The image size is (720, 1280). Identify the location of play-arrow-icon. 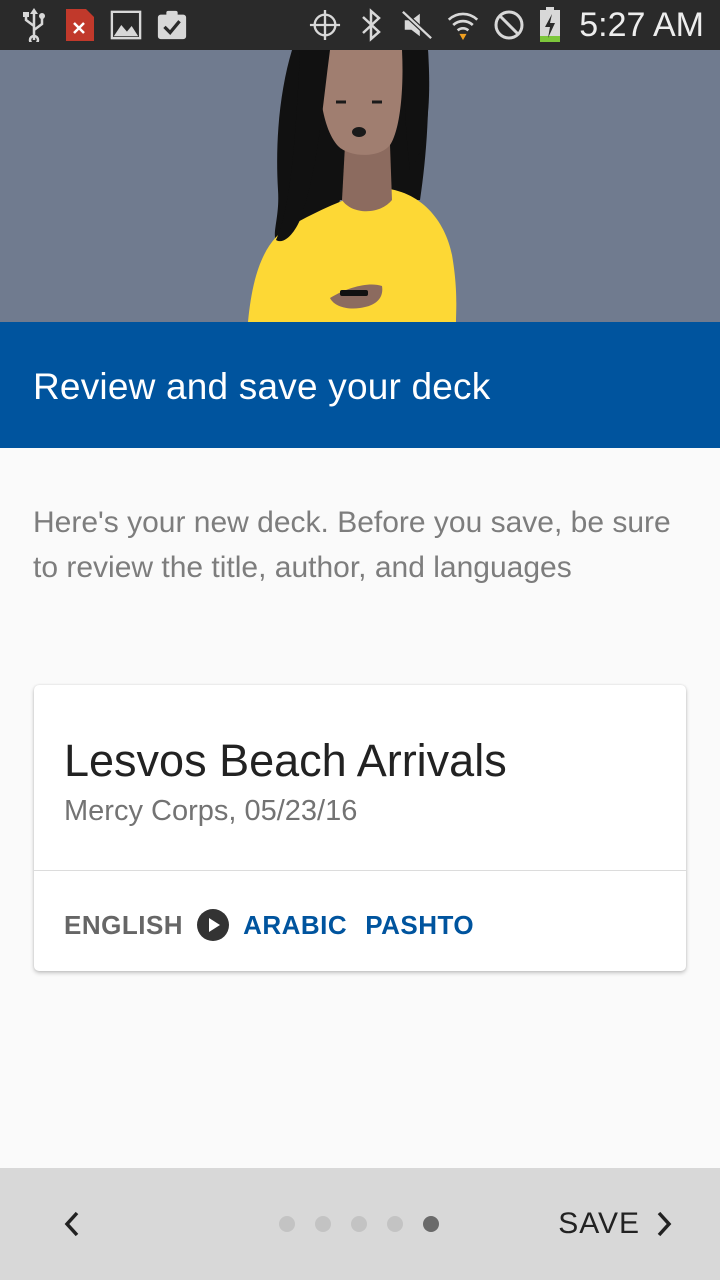
(213, 925).